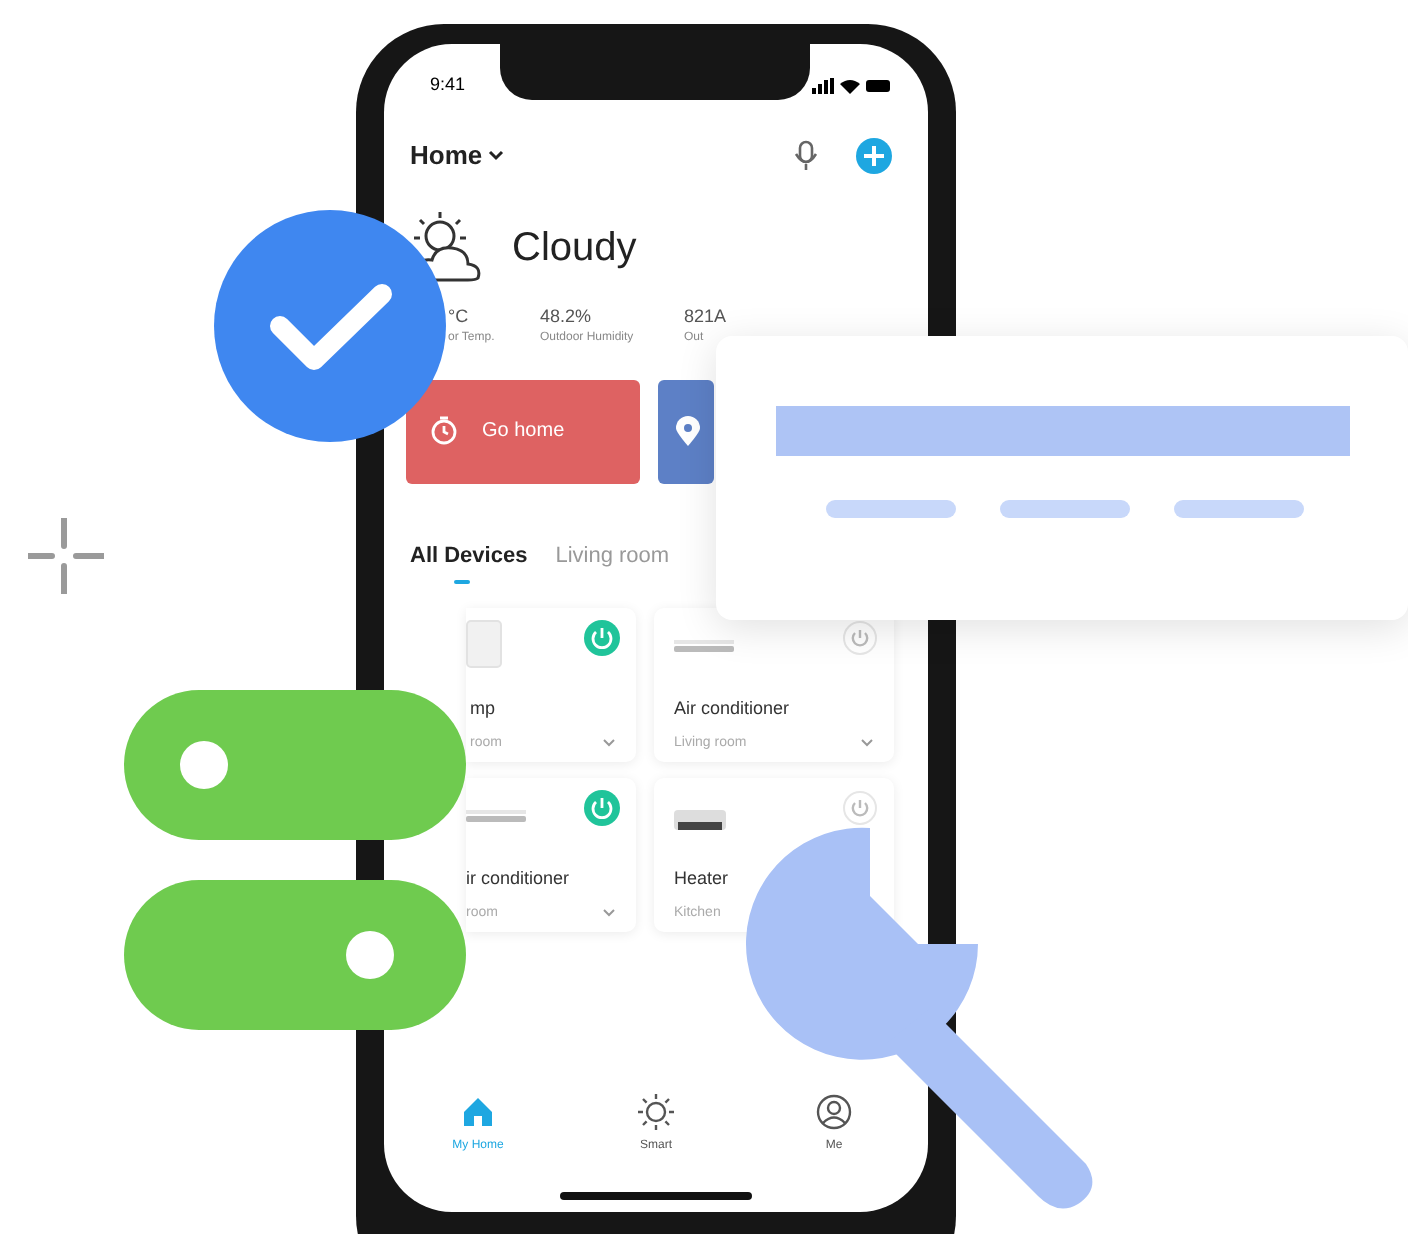 This screenshot has height=1234, width=1408. What do you see at coordinates (457, 155) in the screenshot?
I see `home-selector: Home` at bounding box center [457, 155].